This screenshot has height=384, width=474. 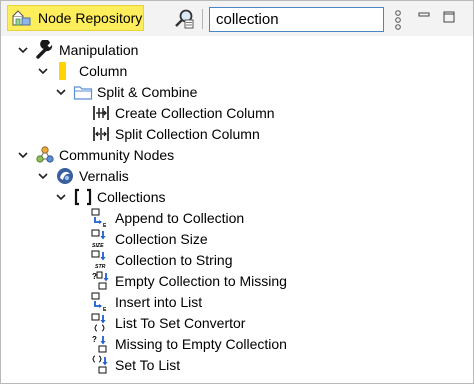 I want to click on panel-header: Node Repository, so click(x=237, y=18).